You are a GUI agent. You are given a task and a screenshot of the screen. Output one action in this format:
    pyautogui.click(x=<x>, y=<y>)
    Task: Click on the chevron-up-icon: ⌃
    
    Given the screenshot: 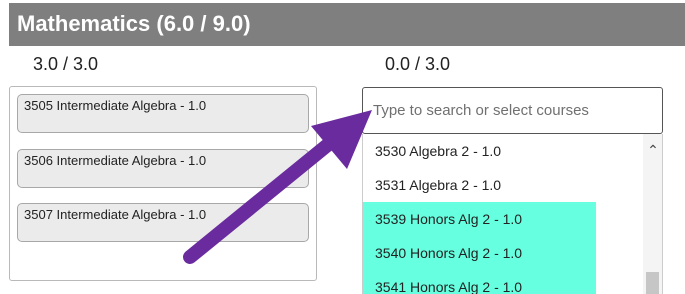 What is the action you would take?
    pyautogui.click(x=652, y=150)
    